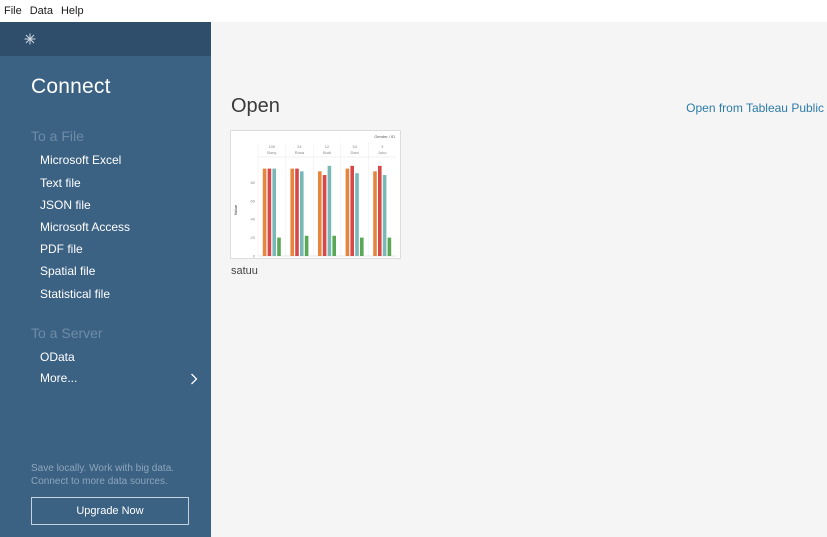 The width and height of the screenshot is (827, 537). I want to click on connector-microsoft-access: Microsoft Access, so click(85, 227).